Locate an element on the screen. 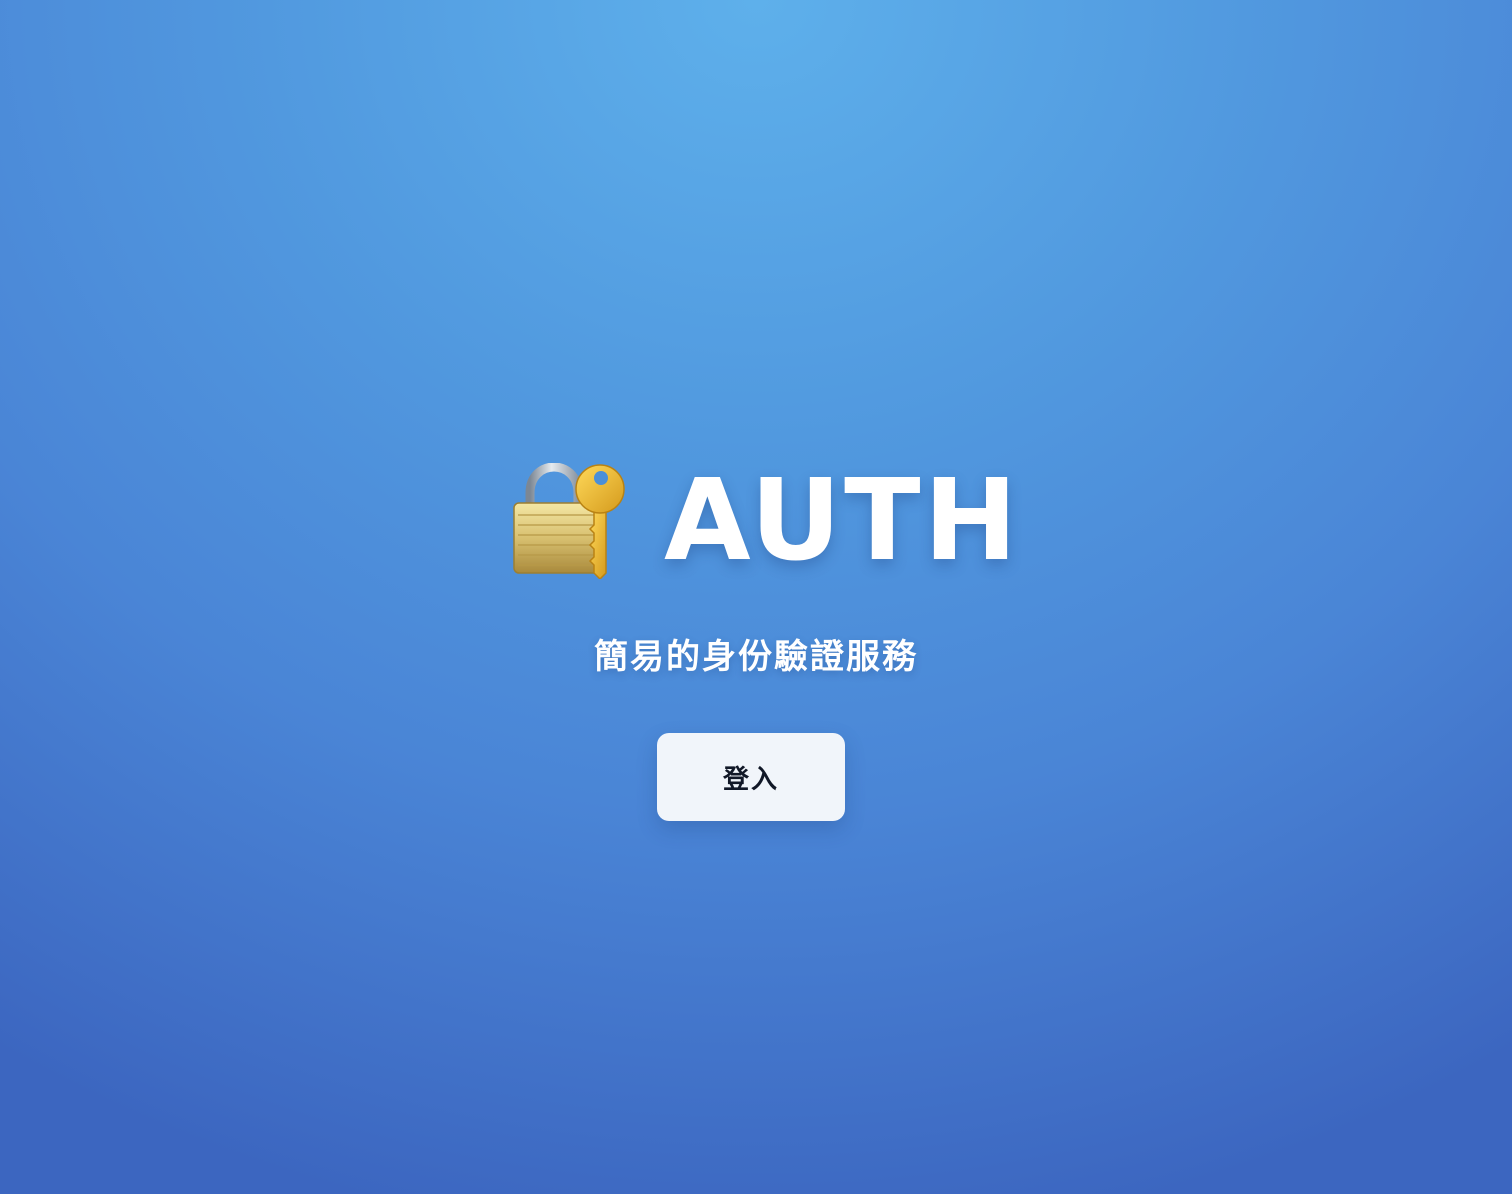 This screenshot has height=1194, width=1512. lock-with-key-icon is located at coordinates (569, 521).